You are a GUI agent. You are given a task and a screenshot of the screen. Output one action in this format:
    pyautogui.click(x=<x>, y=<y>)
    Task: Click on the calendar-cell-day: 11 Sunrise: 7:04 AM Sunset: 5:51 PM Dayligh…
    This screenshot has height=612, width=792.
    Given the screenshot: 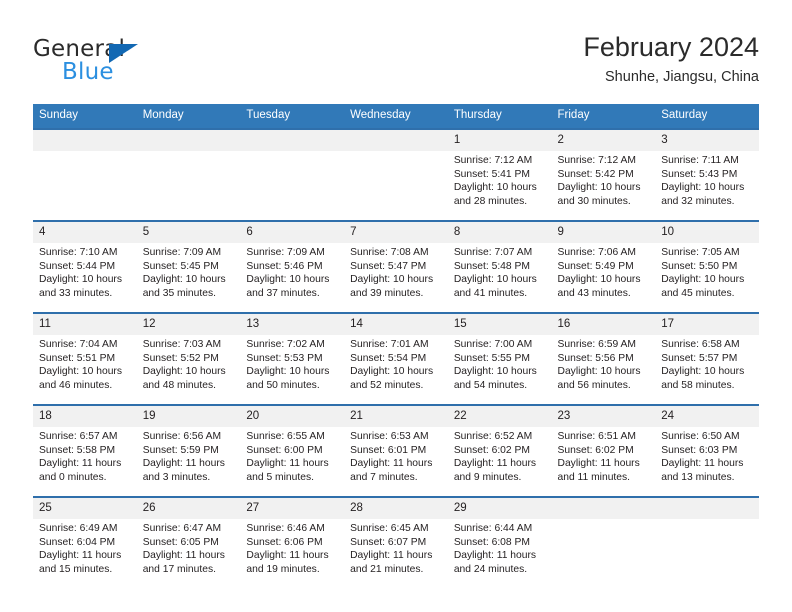 What is the action you would take?
    pyautogui.click(x=85, y=358)
    